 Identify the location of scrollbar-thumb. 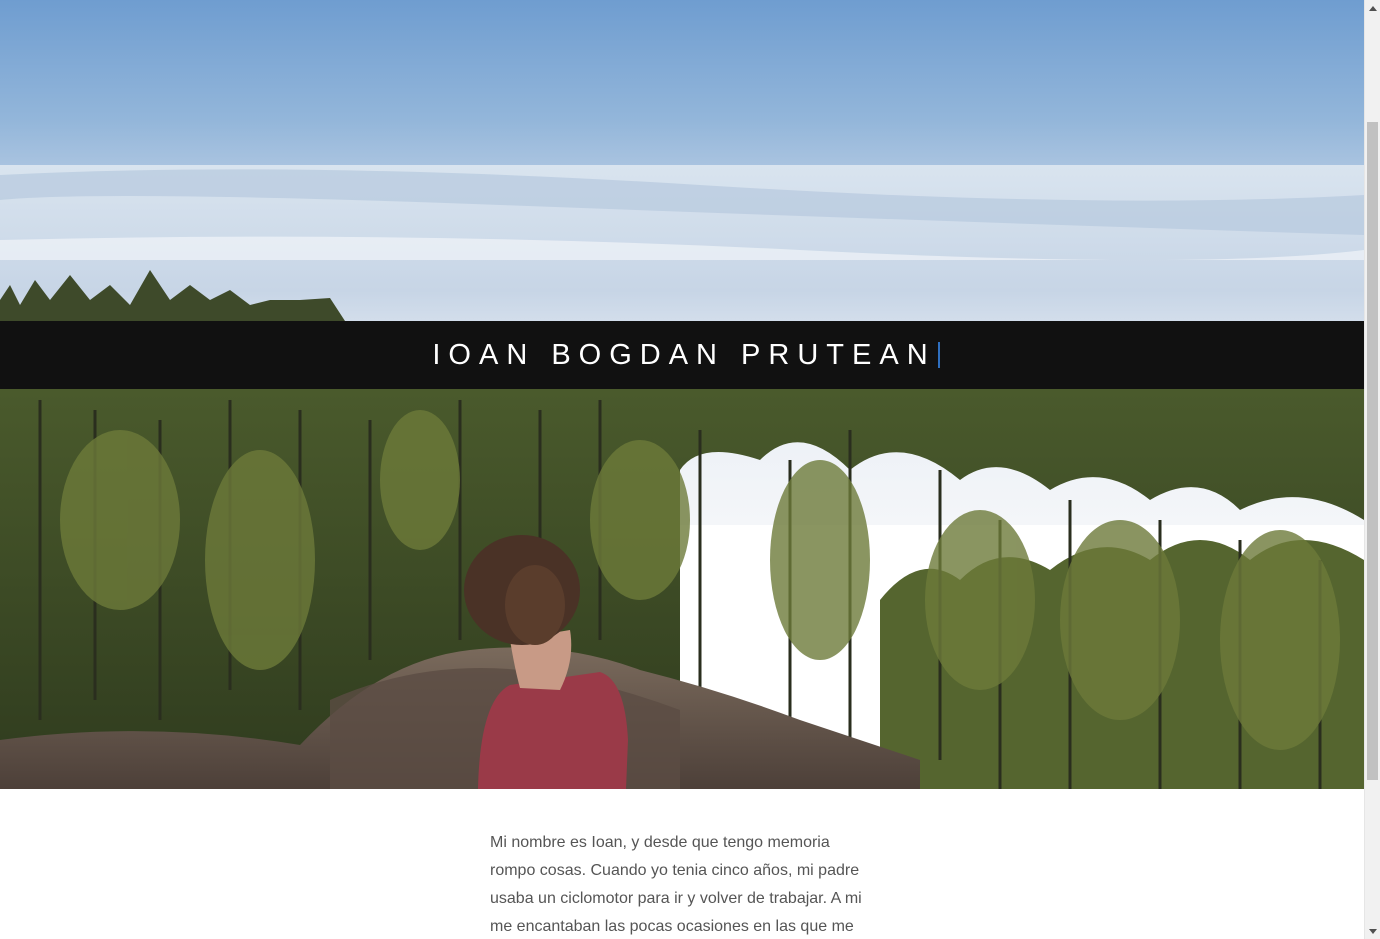
(1372, 451).